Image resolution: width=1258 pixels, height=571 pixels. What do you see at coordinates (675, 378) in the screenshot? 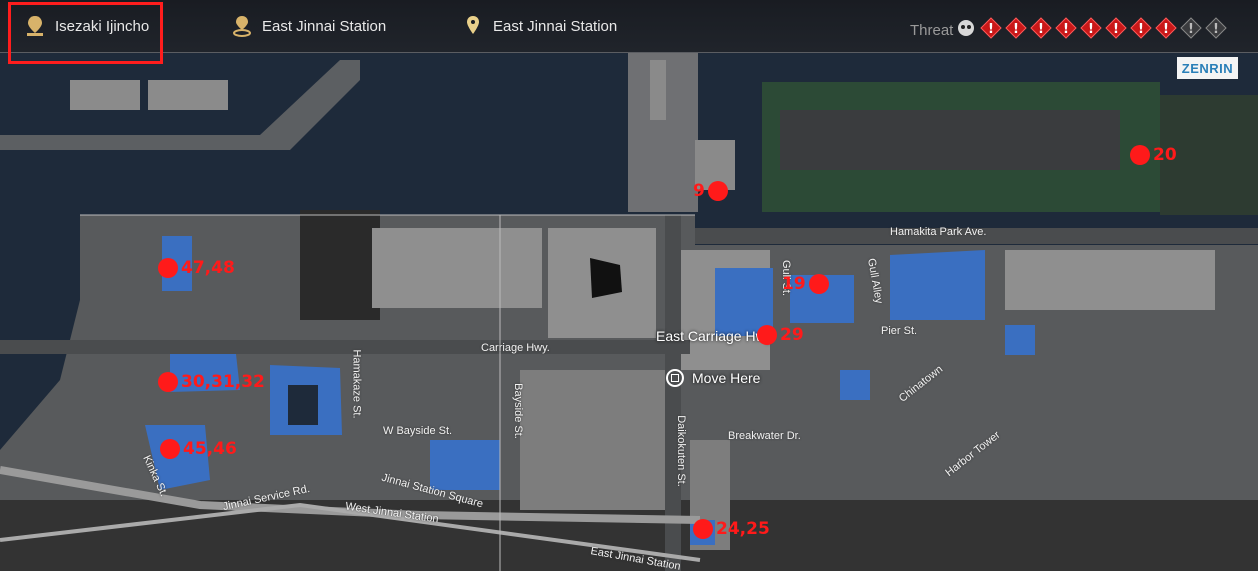
I see `button-prompt-icon` at bounding box center [675, 378].